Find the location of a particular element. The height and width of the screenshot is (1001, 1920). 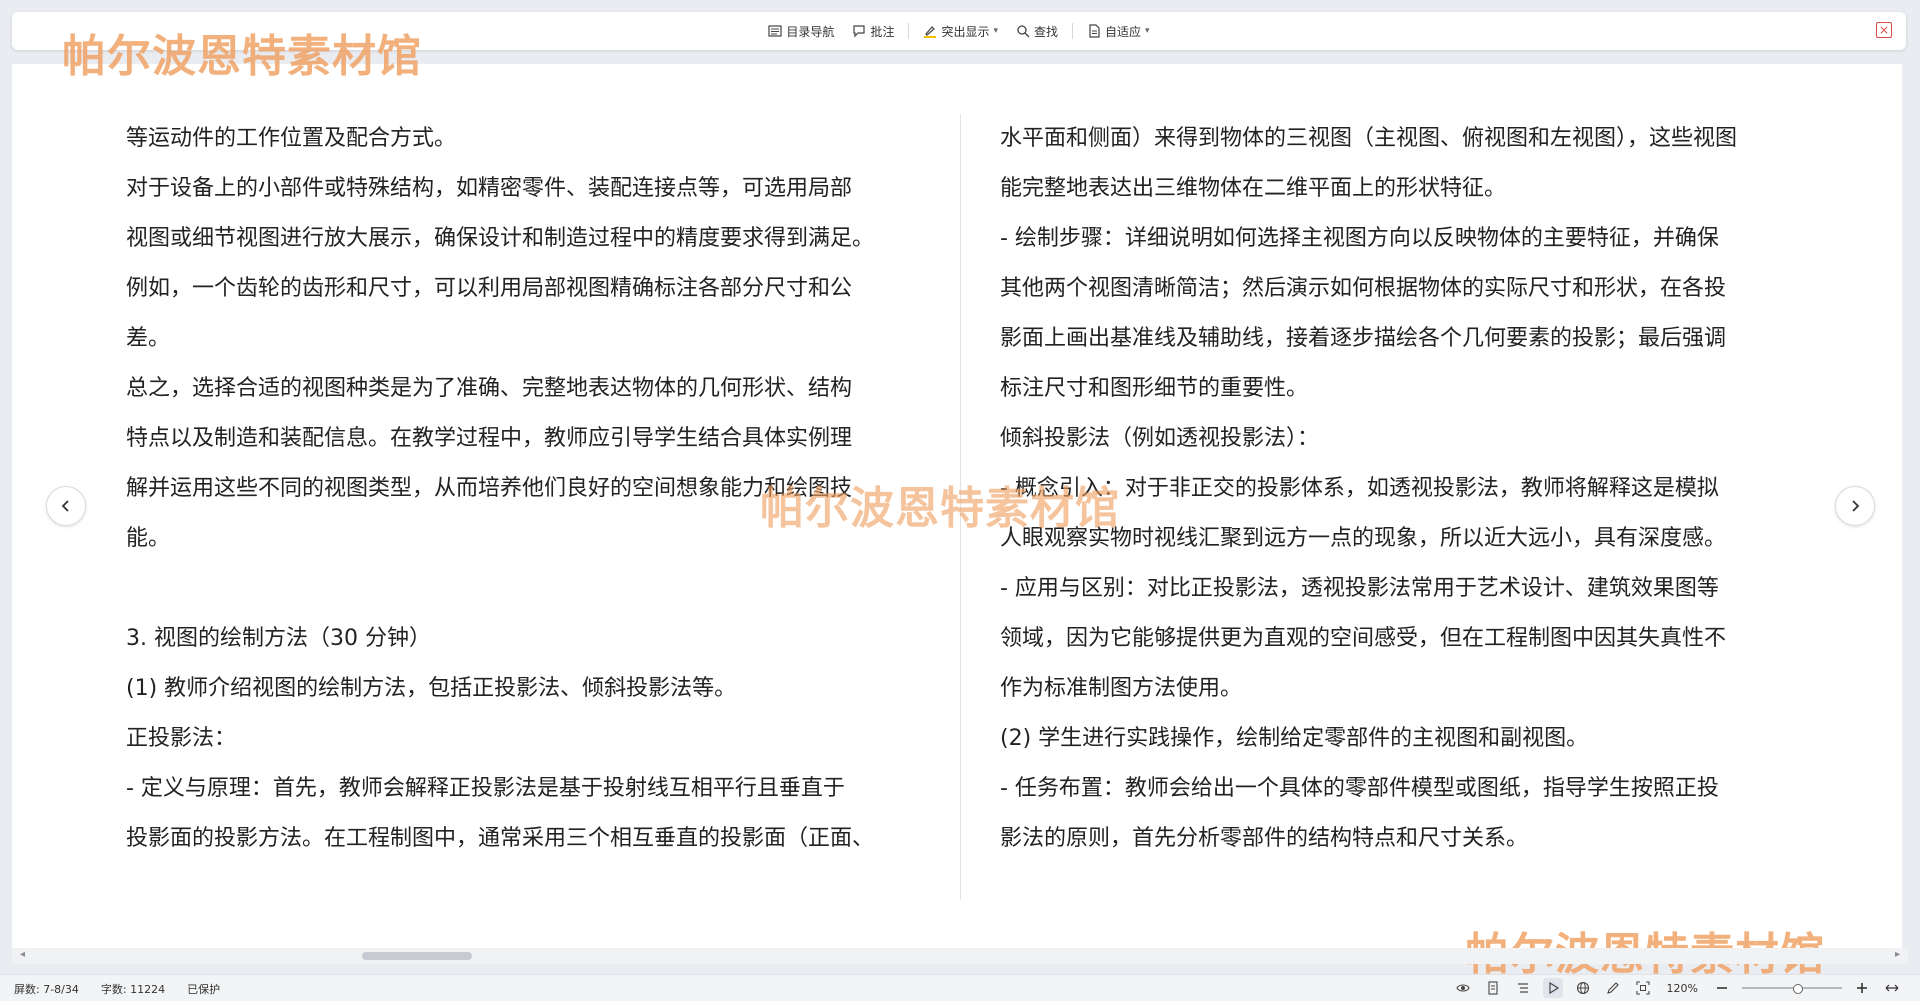

page-fit-icon is located at coordinates (1094, 31).